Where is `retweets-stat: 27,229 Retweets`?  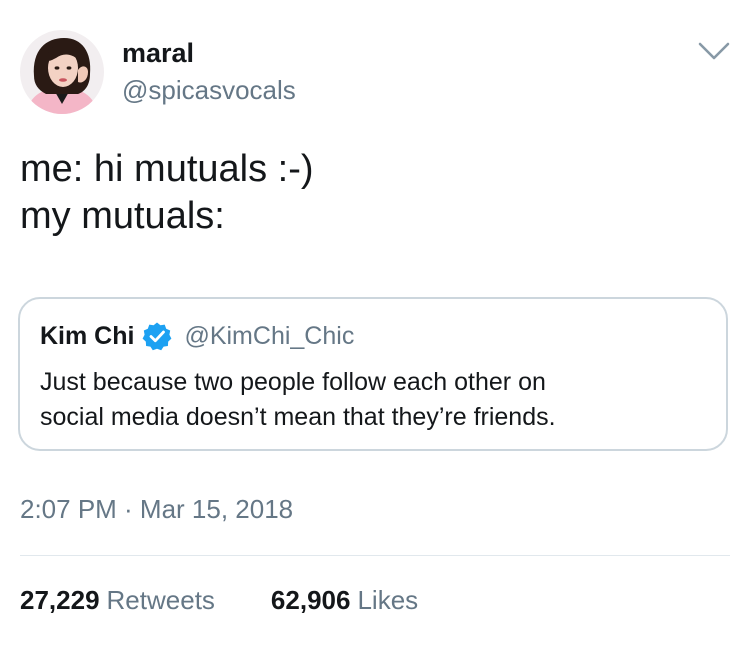 retweets-stat: 27,229 Retweets is located at coordinates (117, 600).